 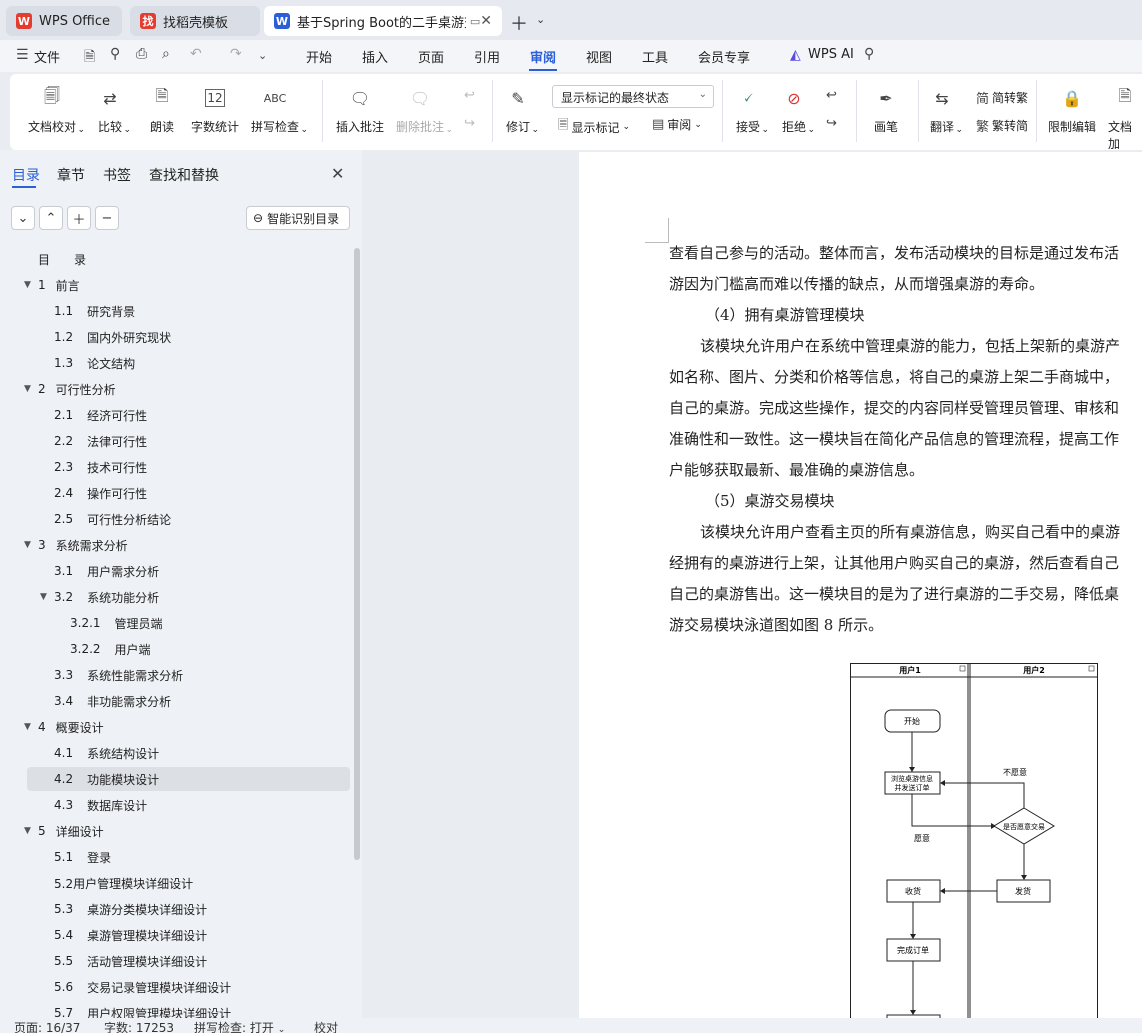 I want to click on toc-item: 1.3 论文结构, so click(x=87, y=363).